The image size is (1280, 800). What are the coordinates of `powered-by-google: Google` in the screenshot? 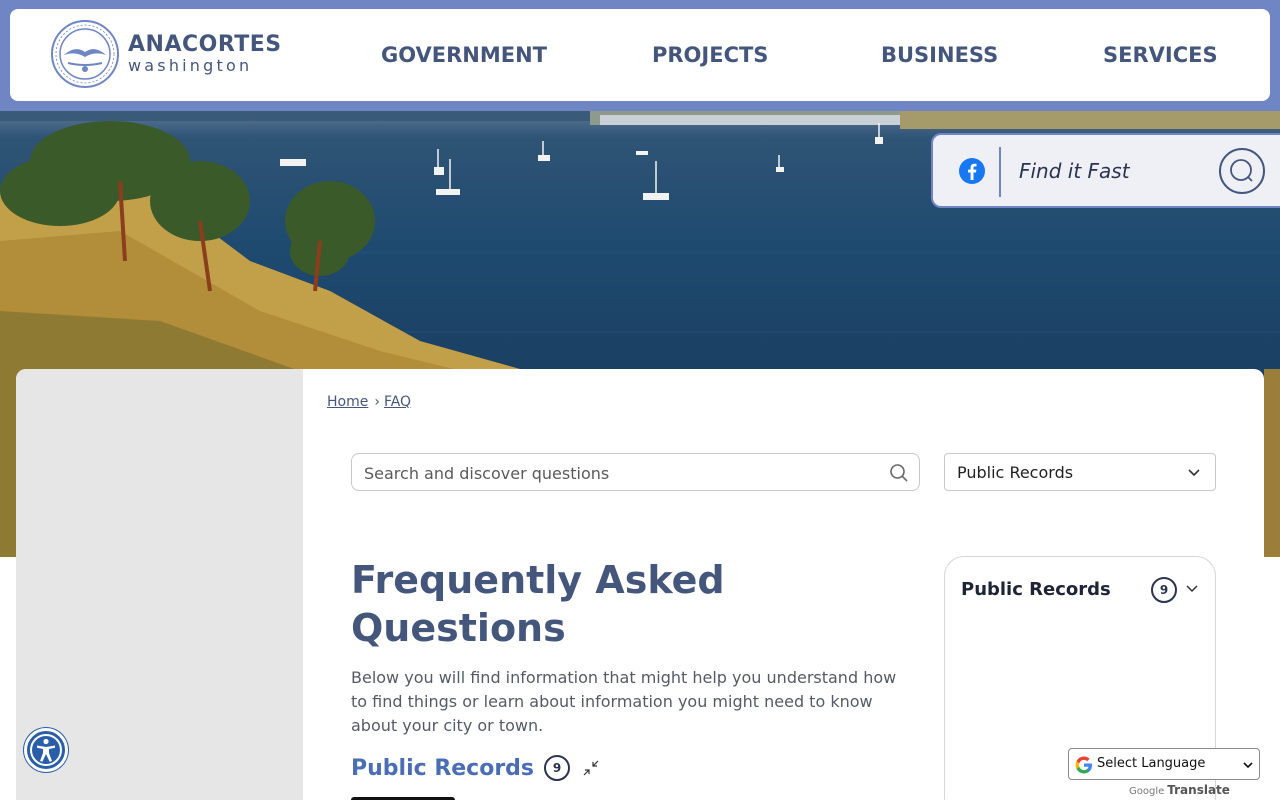 It's located at (1147, 791).